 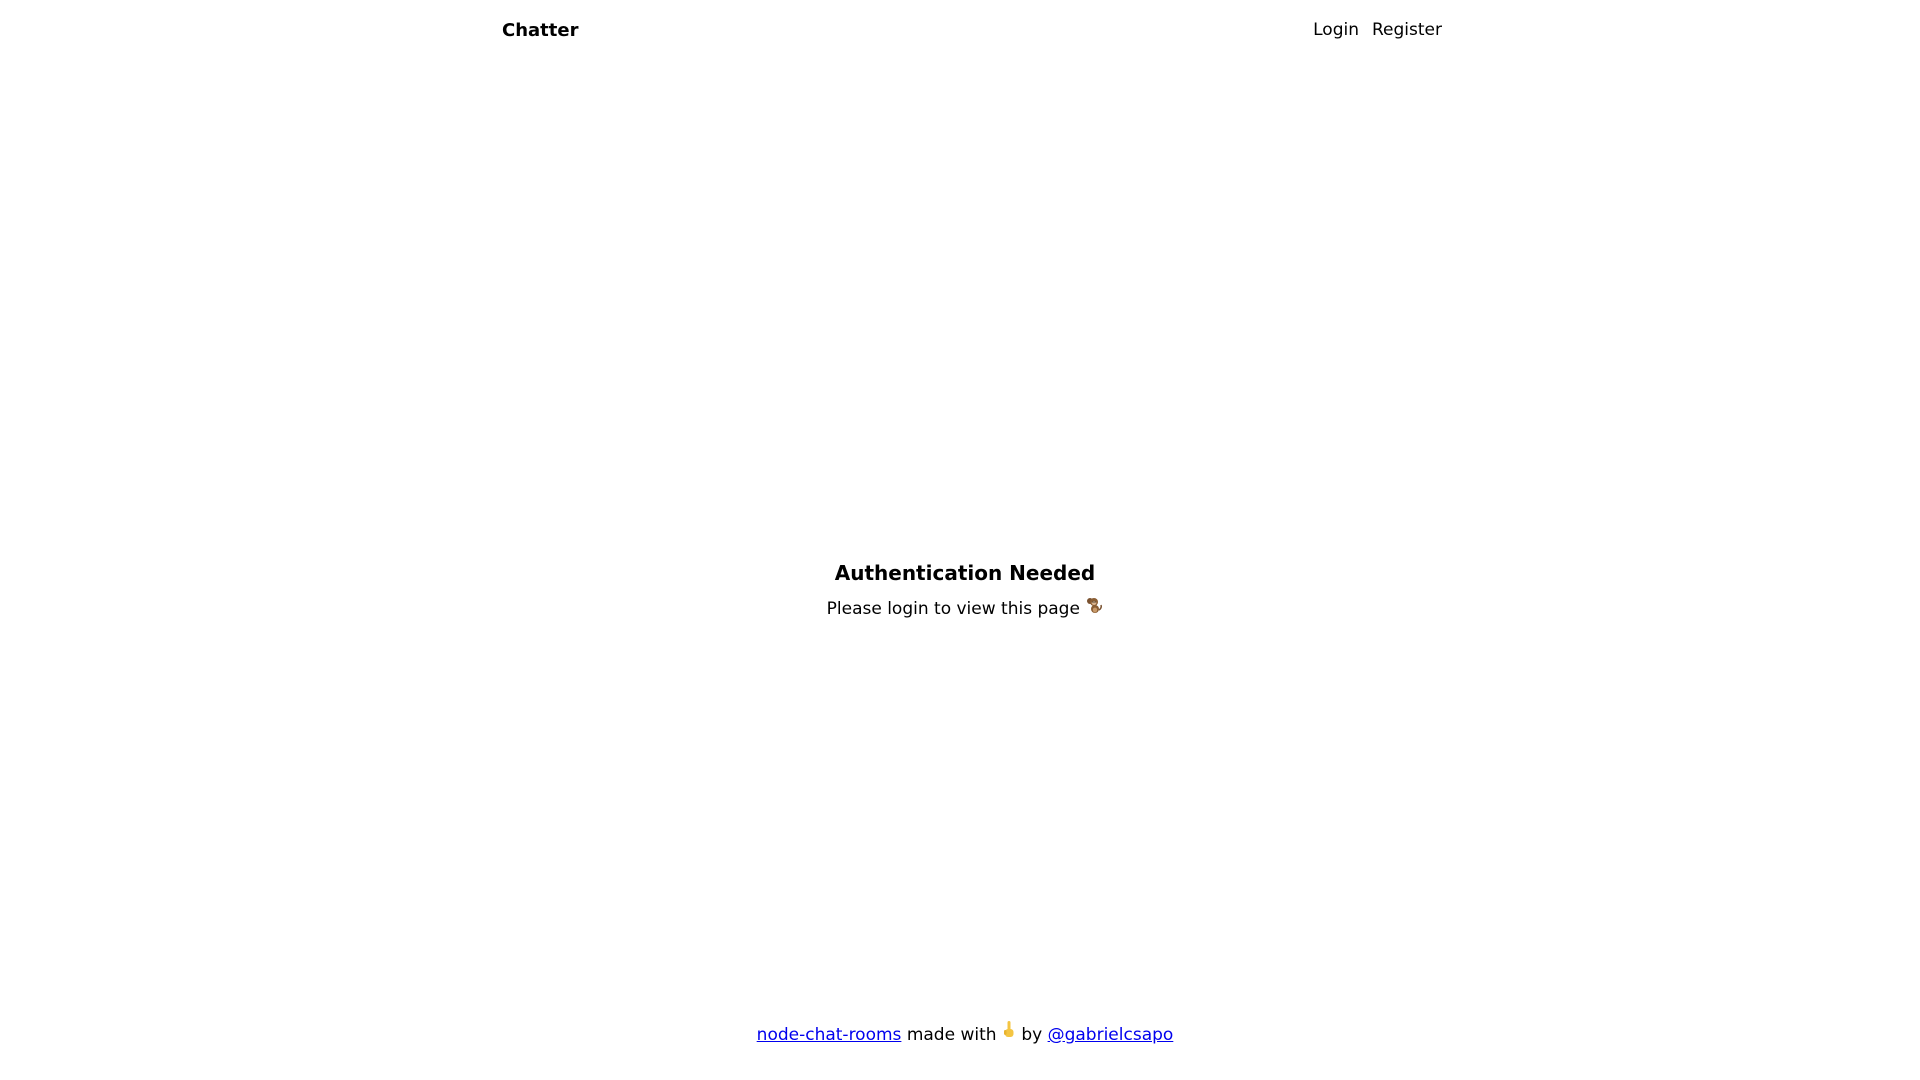 What do you see at coordinates (1032, 1035) in the screenshot?
I see `by-text: by` at bounding box center [1032, 1035].